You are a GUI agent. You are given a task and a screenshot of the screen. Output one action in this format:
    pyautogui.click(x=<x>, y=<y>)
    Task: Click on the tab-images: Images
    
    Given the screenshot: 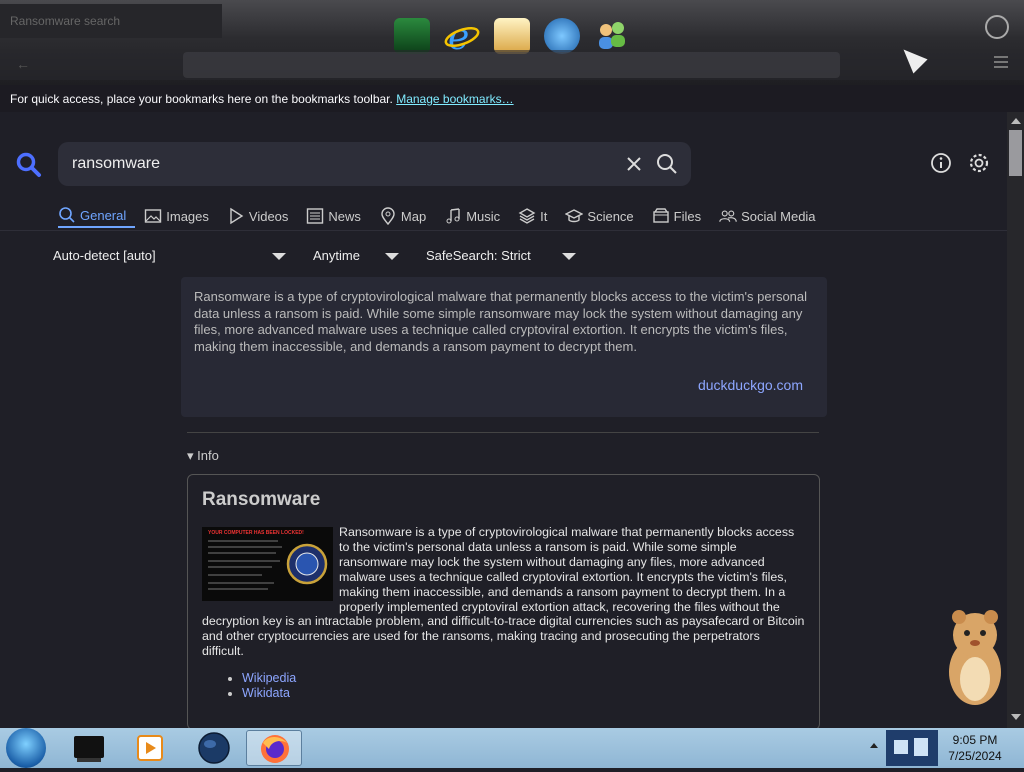 What is the action you would take?
    pyautogui.click(x=181, y=216)
    